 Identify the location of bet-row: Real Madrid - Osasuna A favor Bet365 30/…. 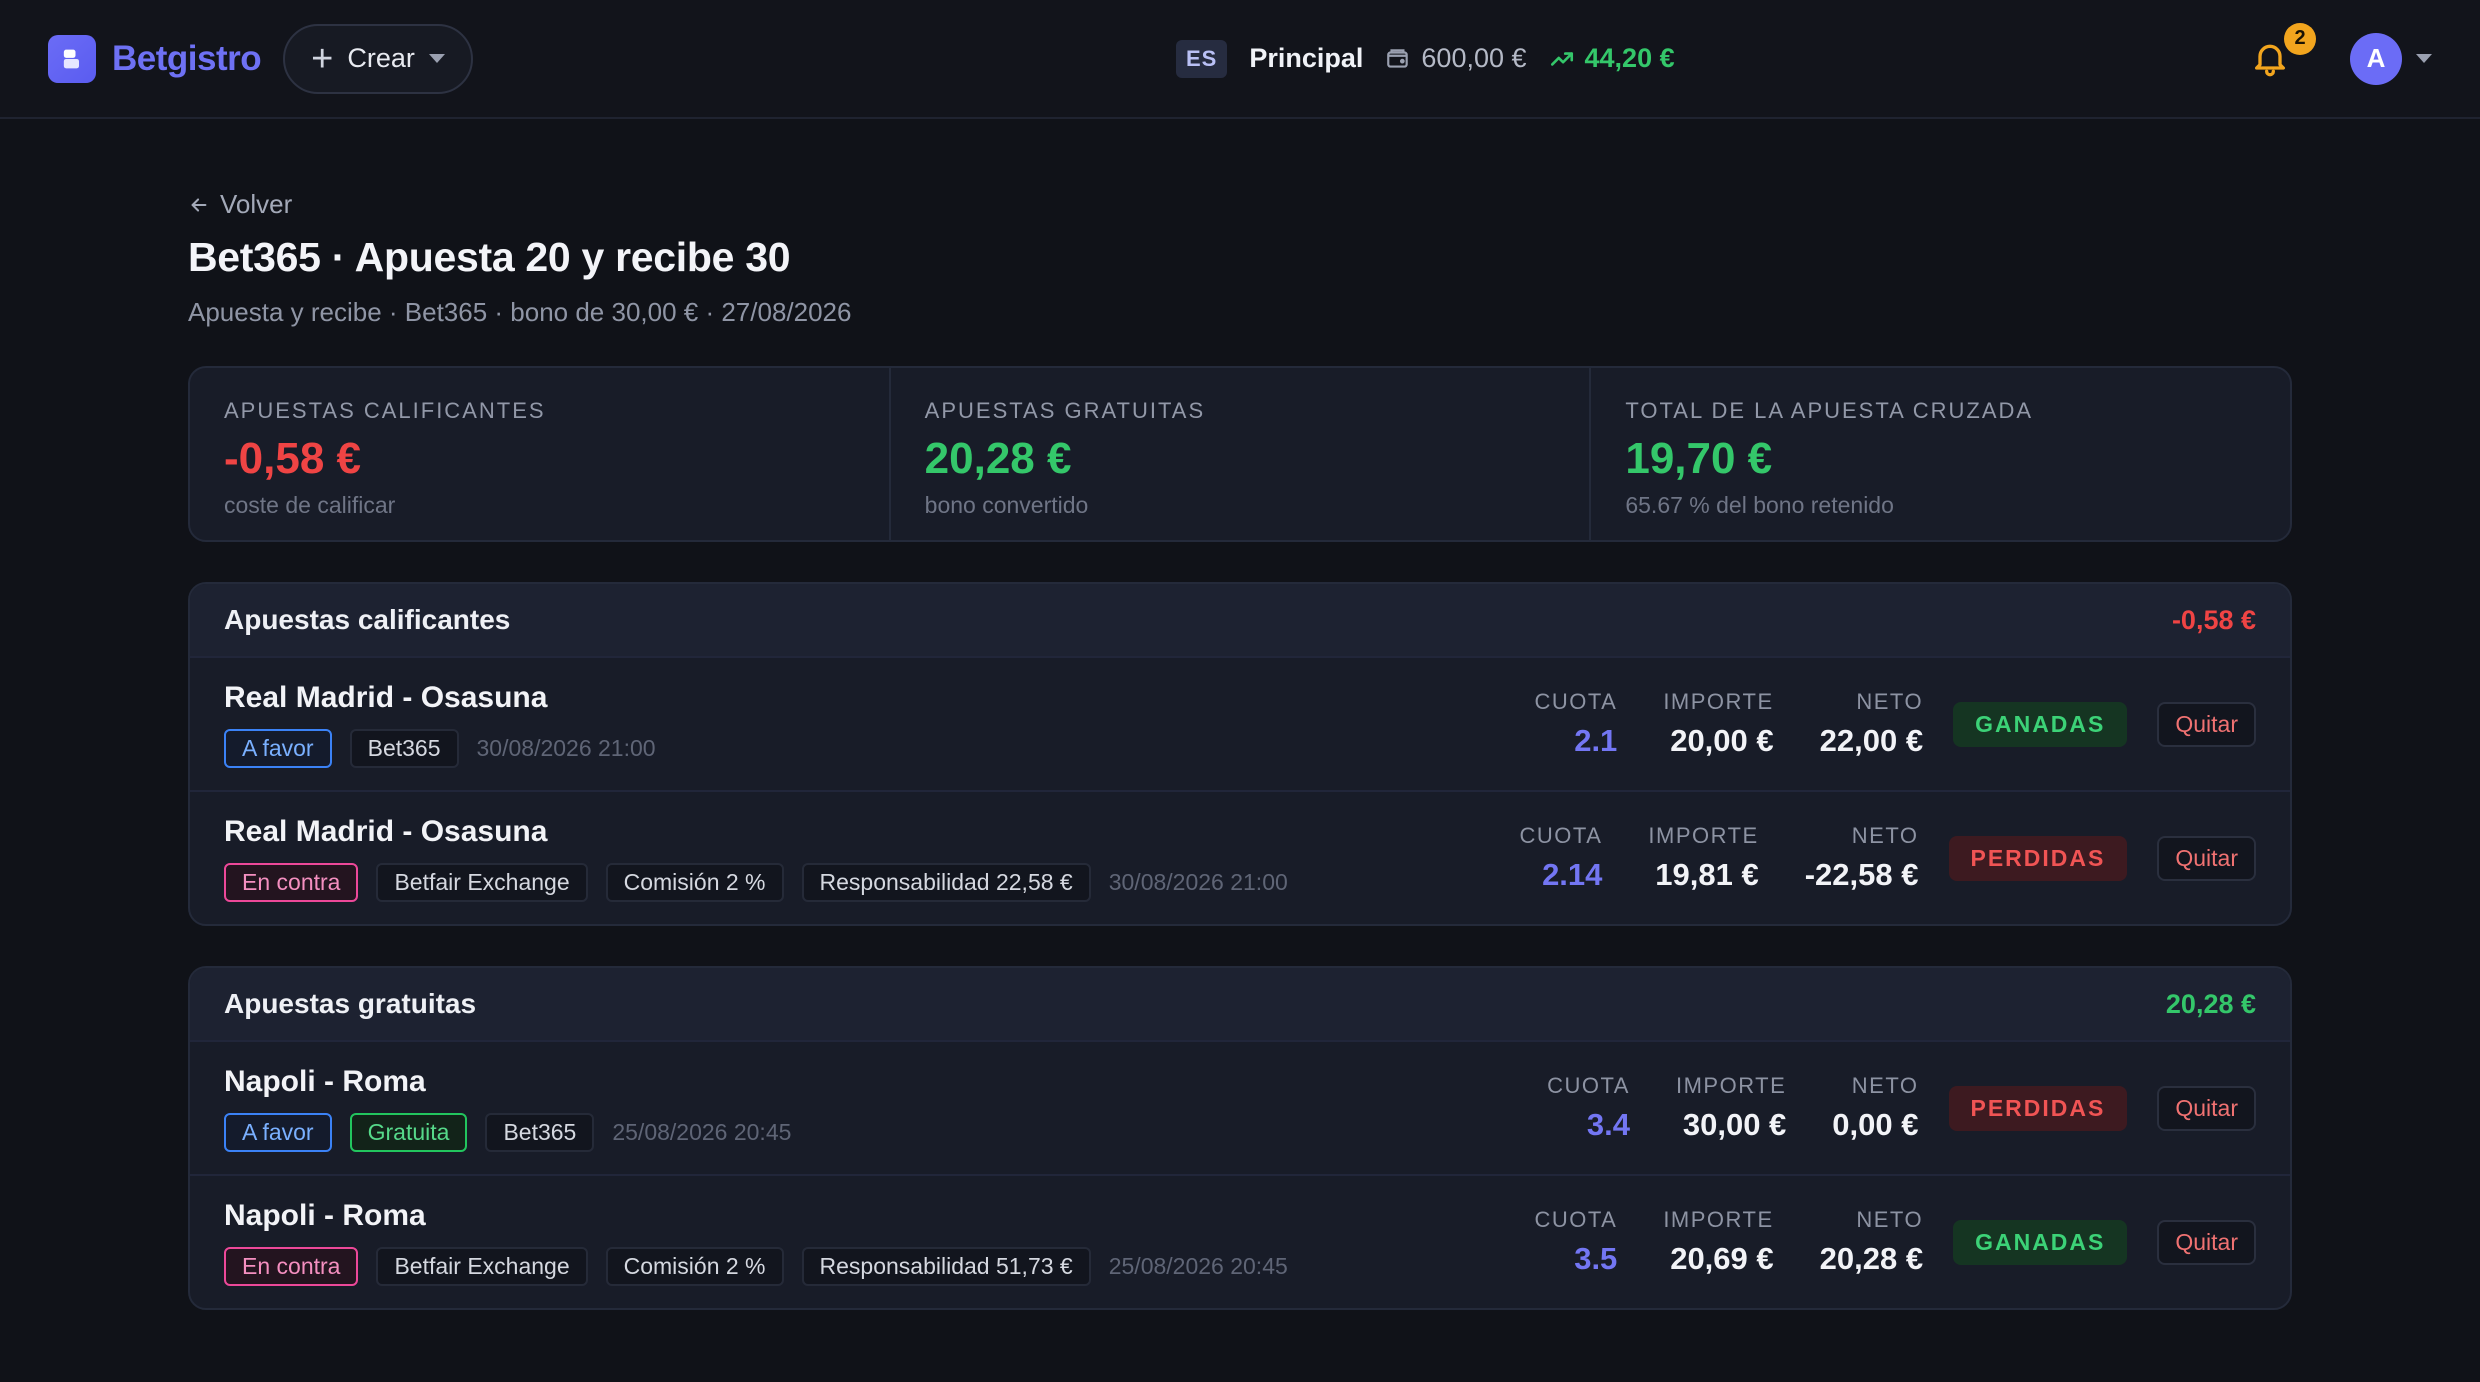
(1240, 723).